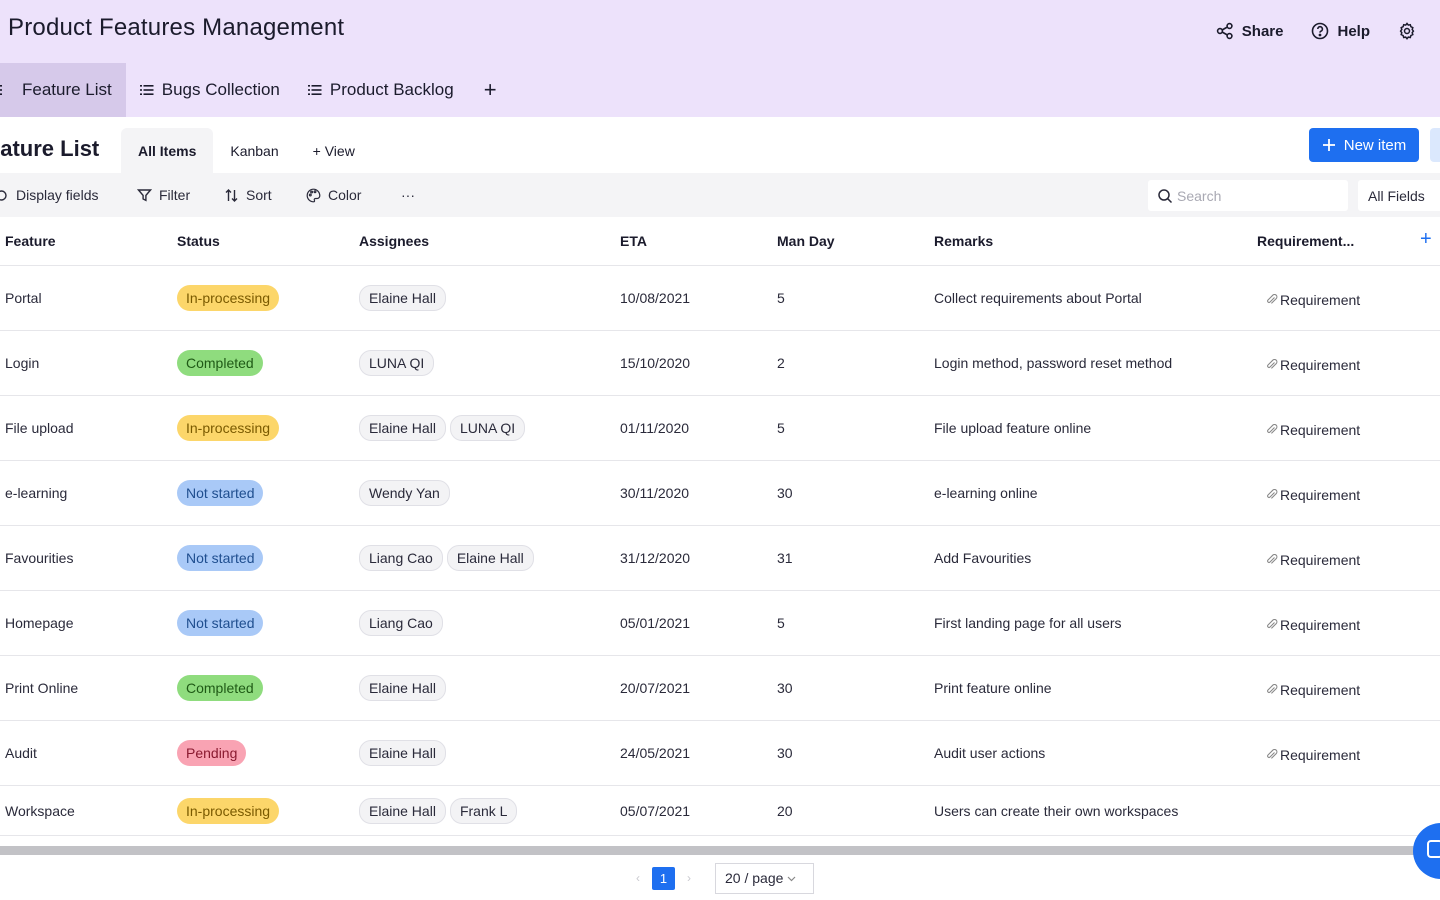 The height and width of the screenshot is (900, 1440). I want to click on search-input, so click(1257, 195).